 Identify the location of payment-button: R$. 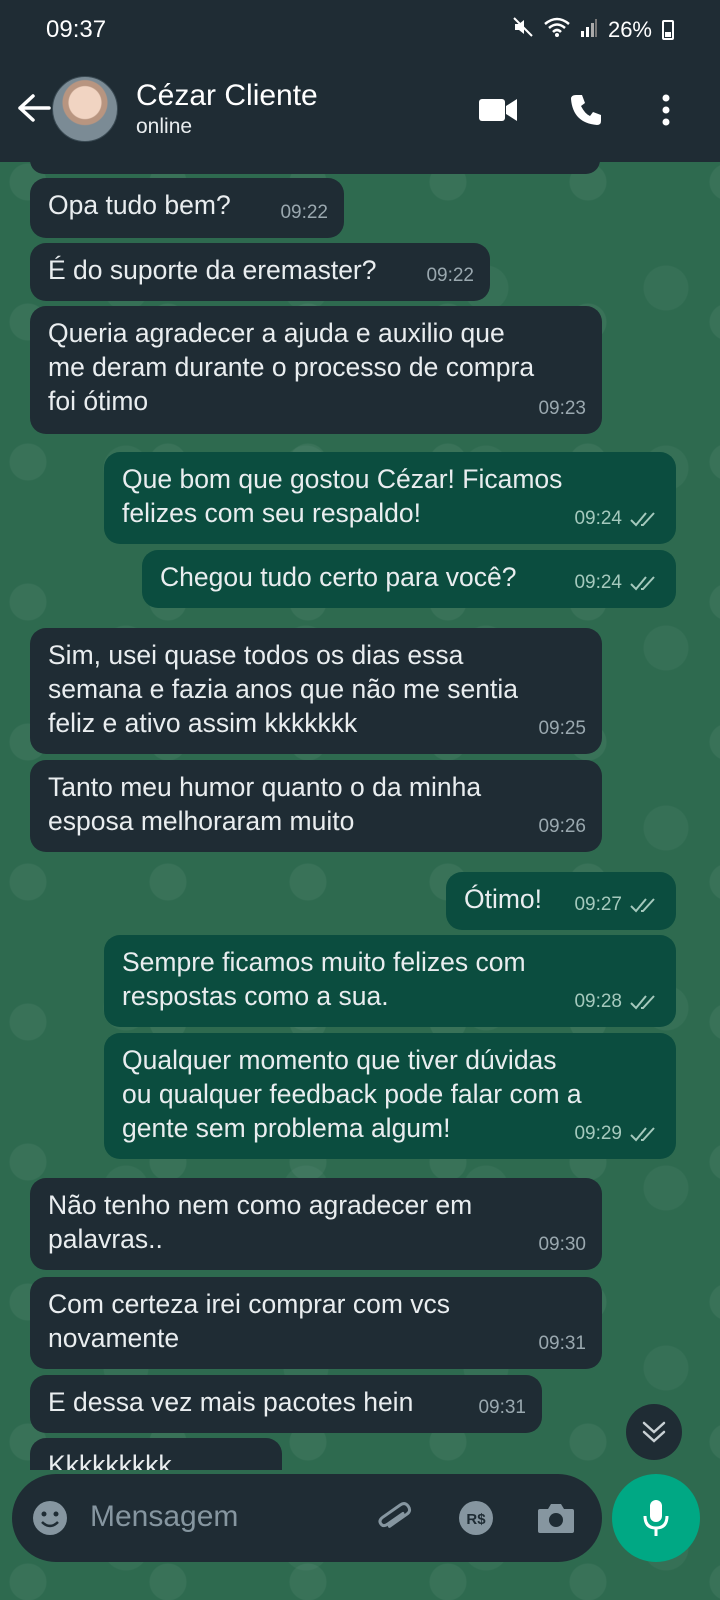
(476, 1518).